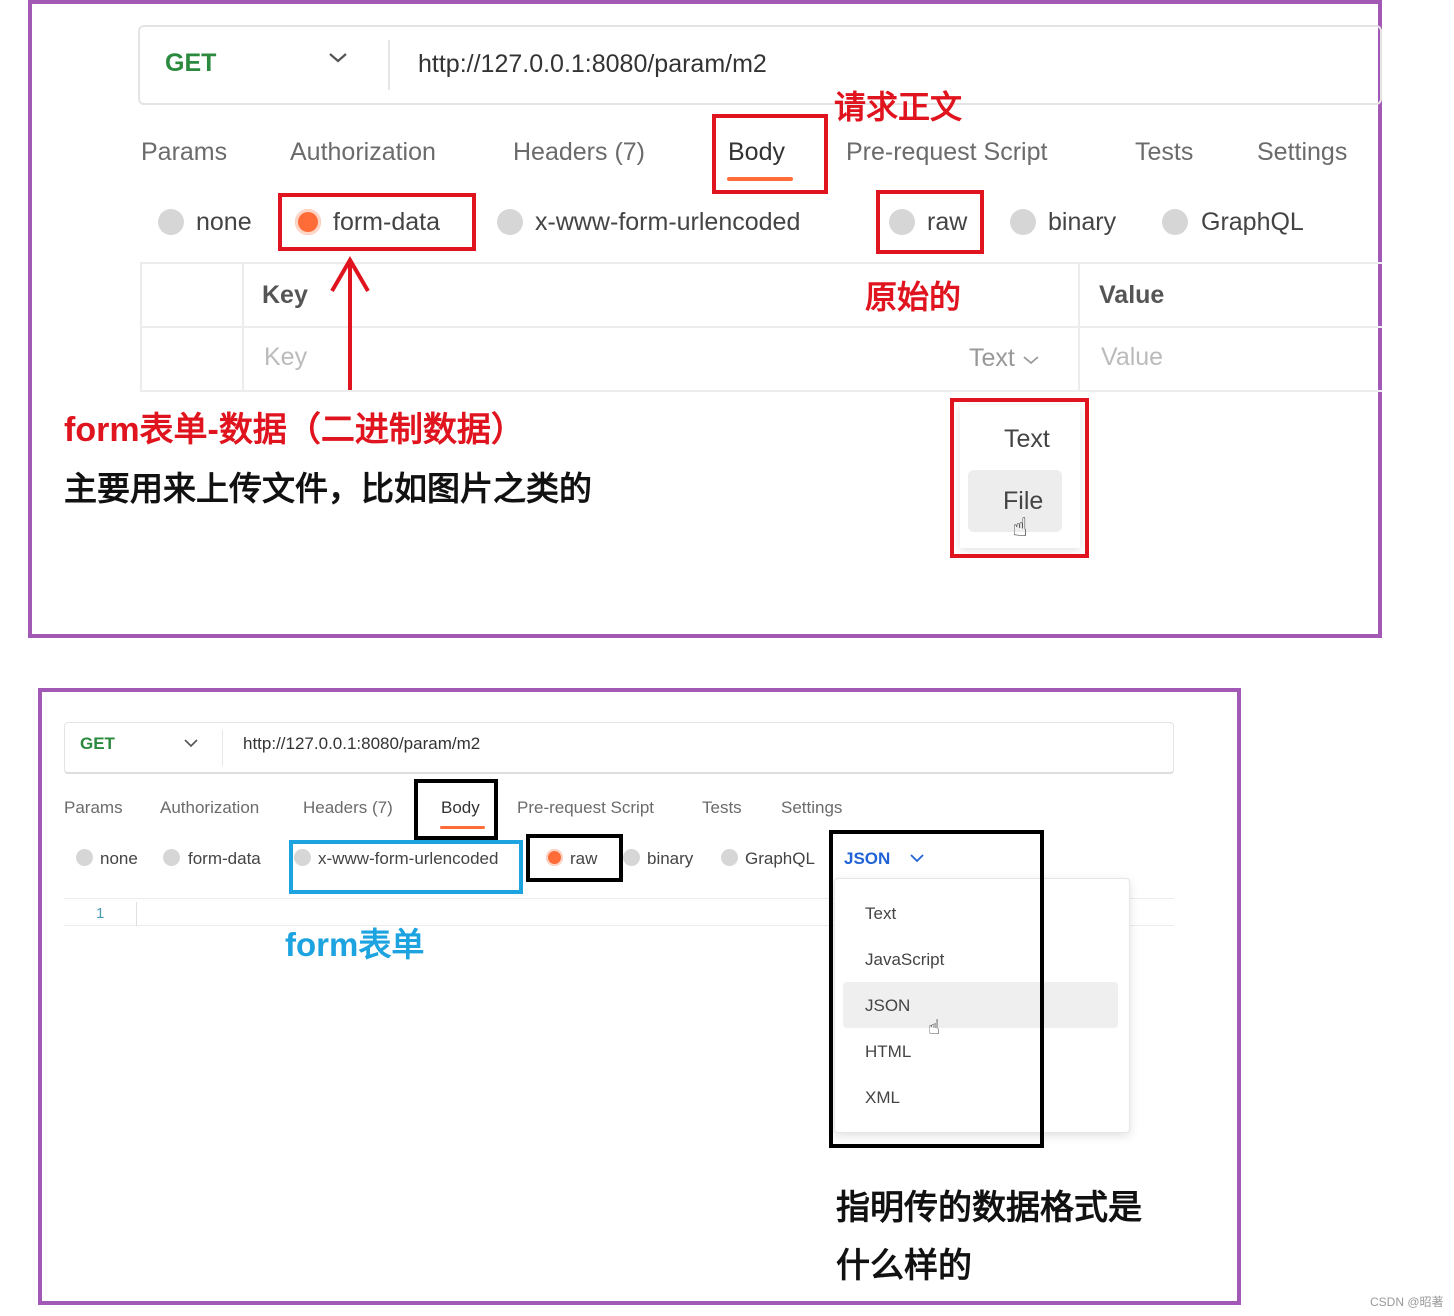 The height and width of the screenshot is (1316, 1454). What do you see at coordinates (579, 152) in the screenshot?
I see `top-tab-headers: Headers (7)` at bounding box center [579, 152].